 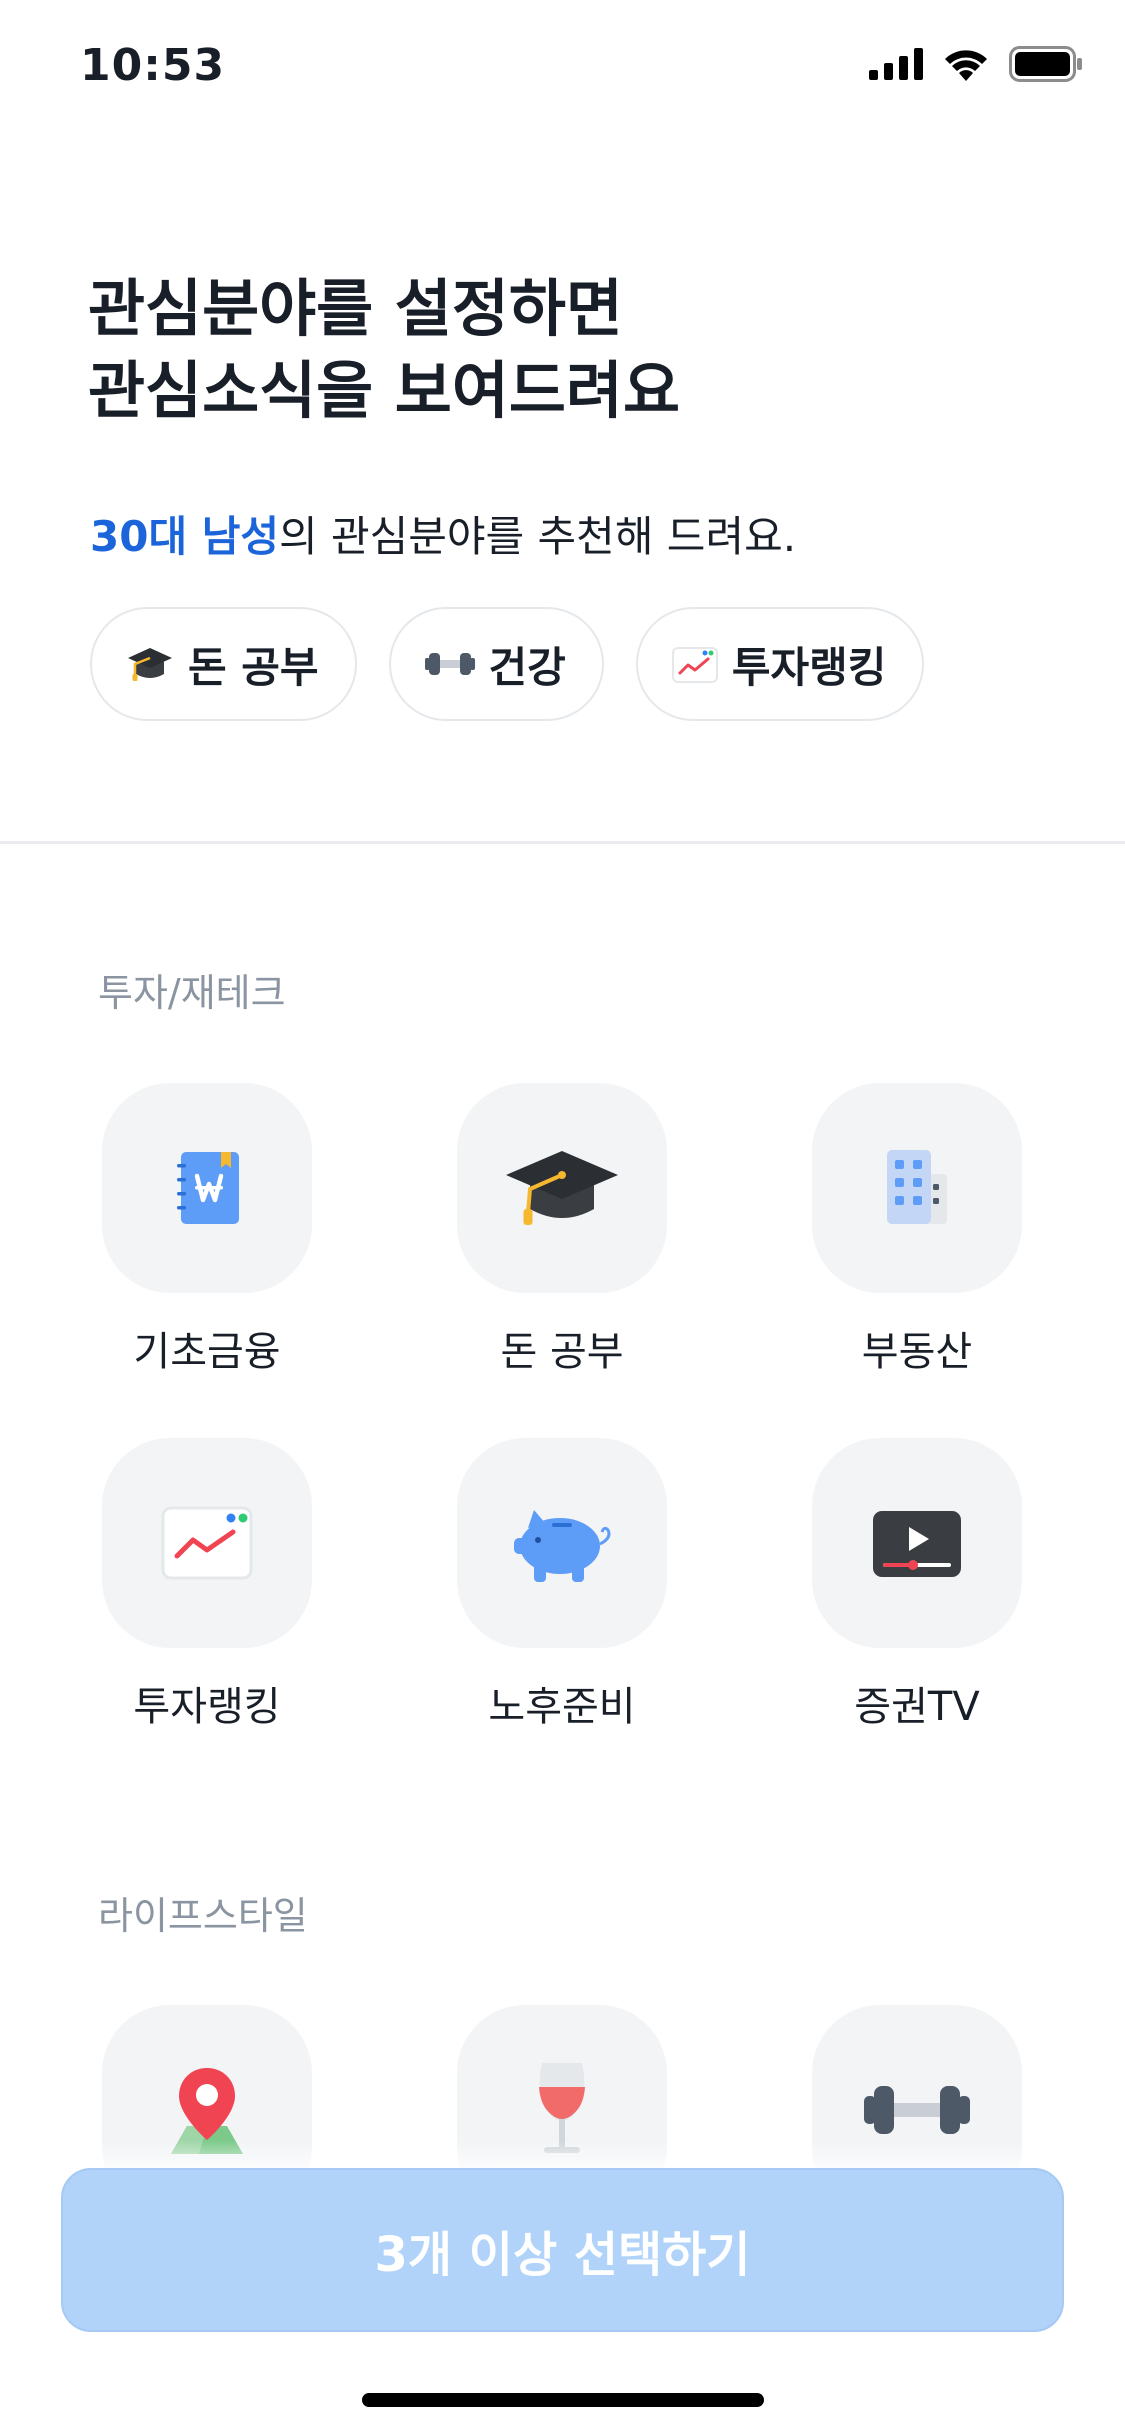 I want to click on interest-label: 투자랭킹, so click(x=207, y=1707).